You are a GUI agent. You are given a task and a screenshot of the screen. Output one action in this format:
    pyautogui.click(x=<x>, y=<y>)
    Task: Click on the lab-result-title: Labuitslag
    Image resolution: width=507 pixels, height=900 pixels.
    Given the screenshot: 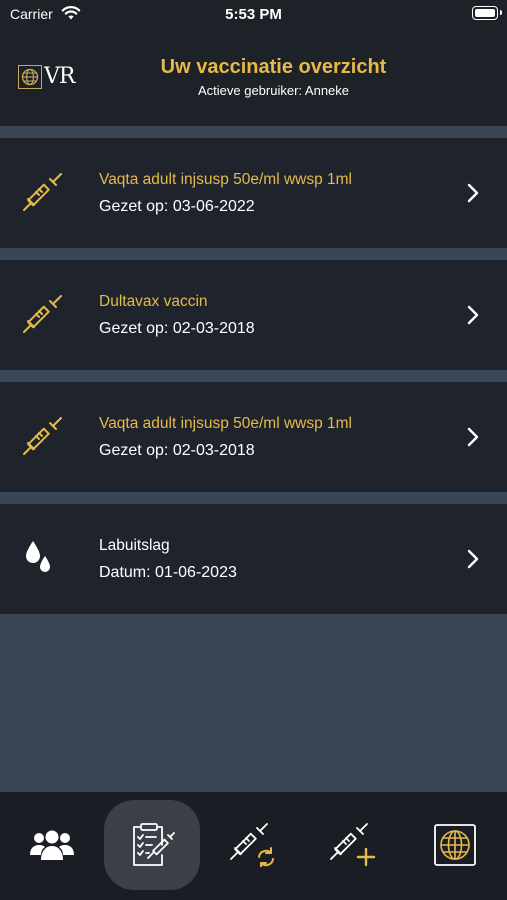 What is the action you would take?
    pyautogui.click(x=134, y=545)
    